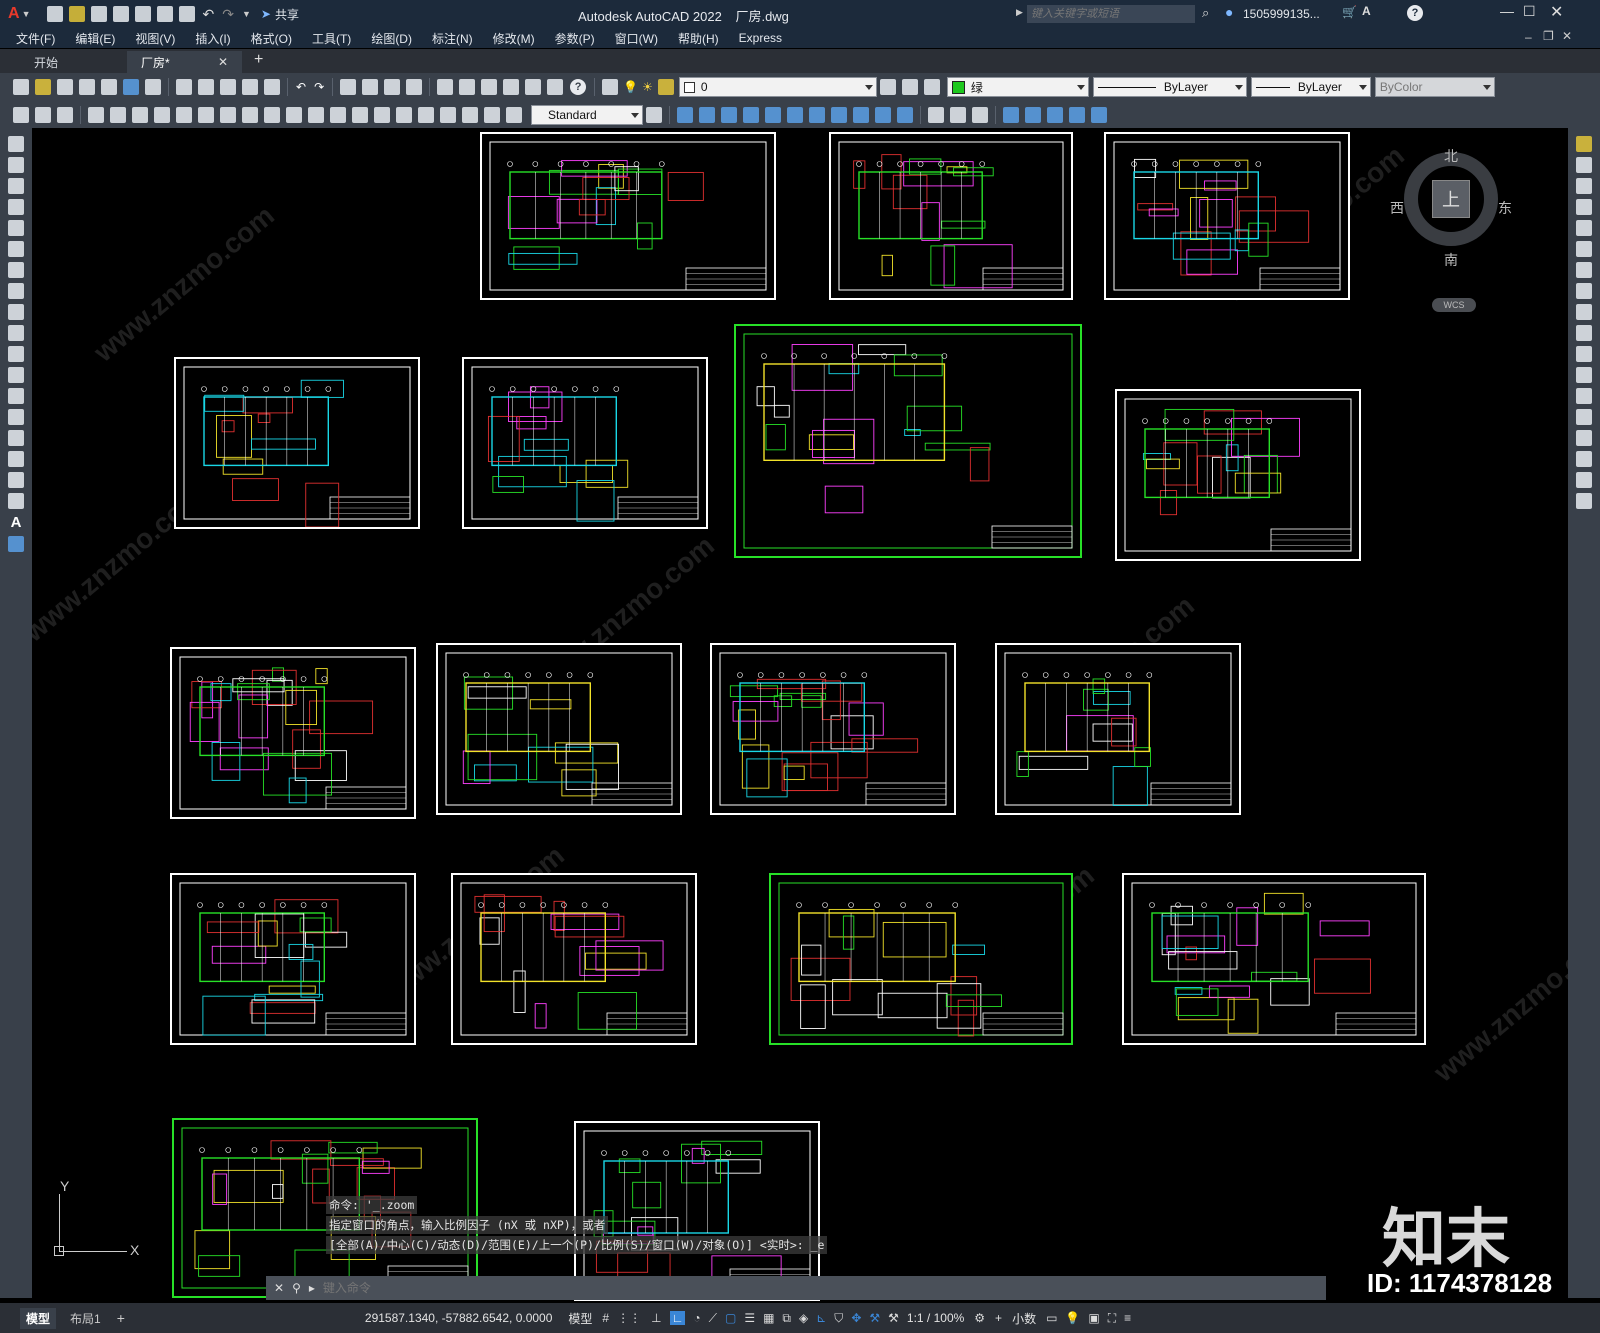 Image resolution: width=1600 pixels, height=1333 pixels. What do you see at coordinates (909, 87) in the screenshot?
I see `layer-previous-icon` at bounding box center [909, 87].